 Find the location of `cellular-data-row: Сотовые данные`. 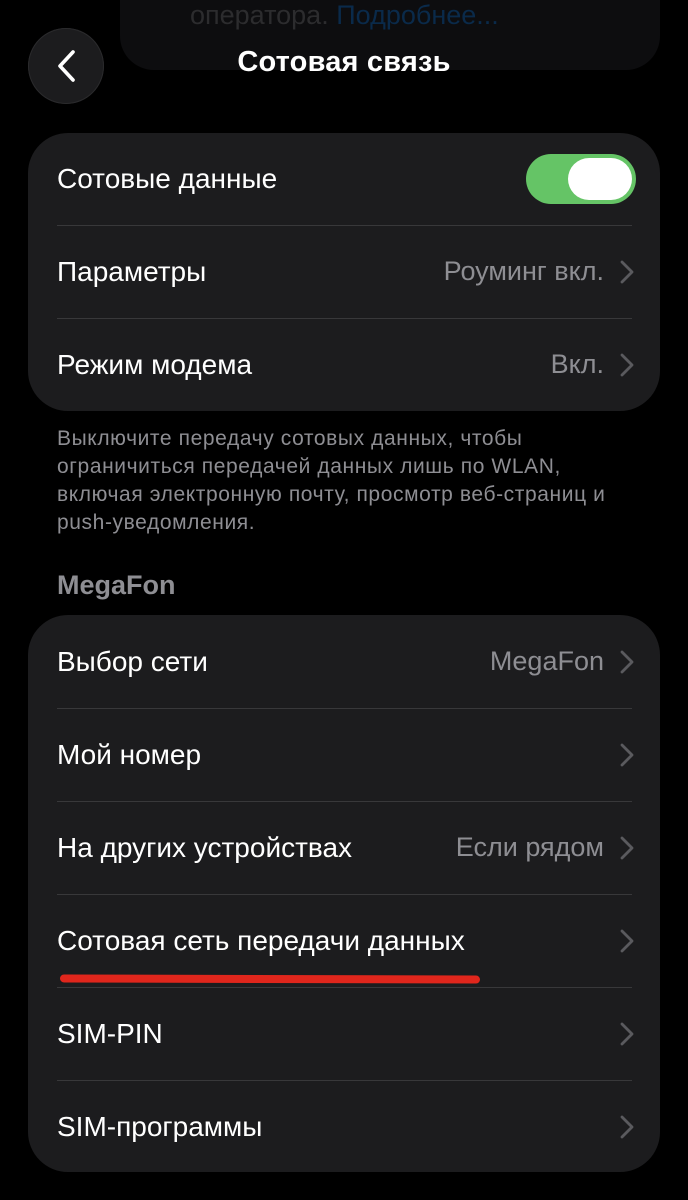

cellular-data-row: Сотовые данные is located at coordinates (344, 179).